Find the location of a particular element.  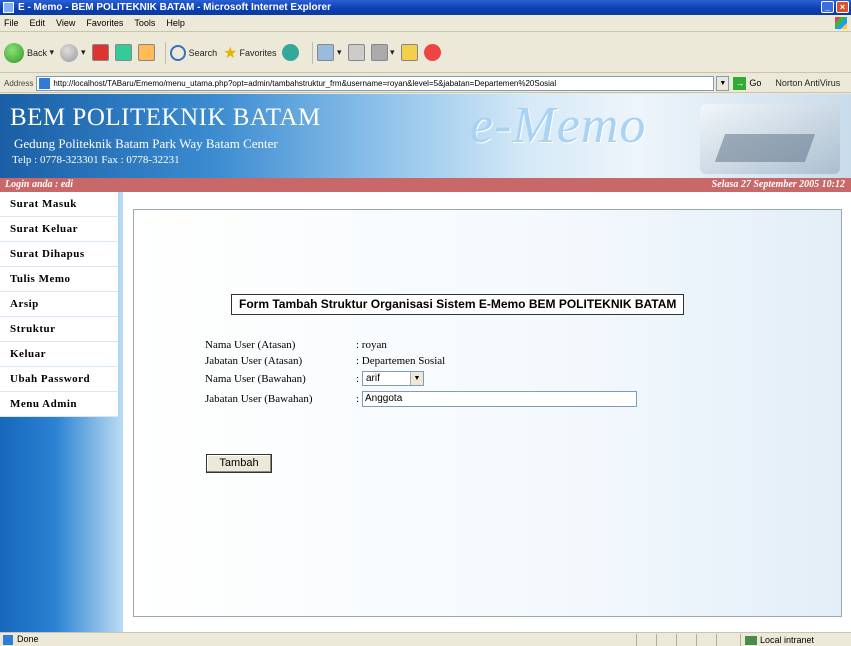

print-button is located at coordinates (356, 52).